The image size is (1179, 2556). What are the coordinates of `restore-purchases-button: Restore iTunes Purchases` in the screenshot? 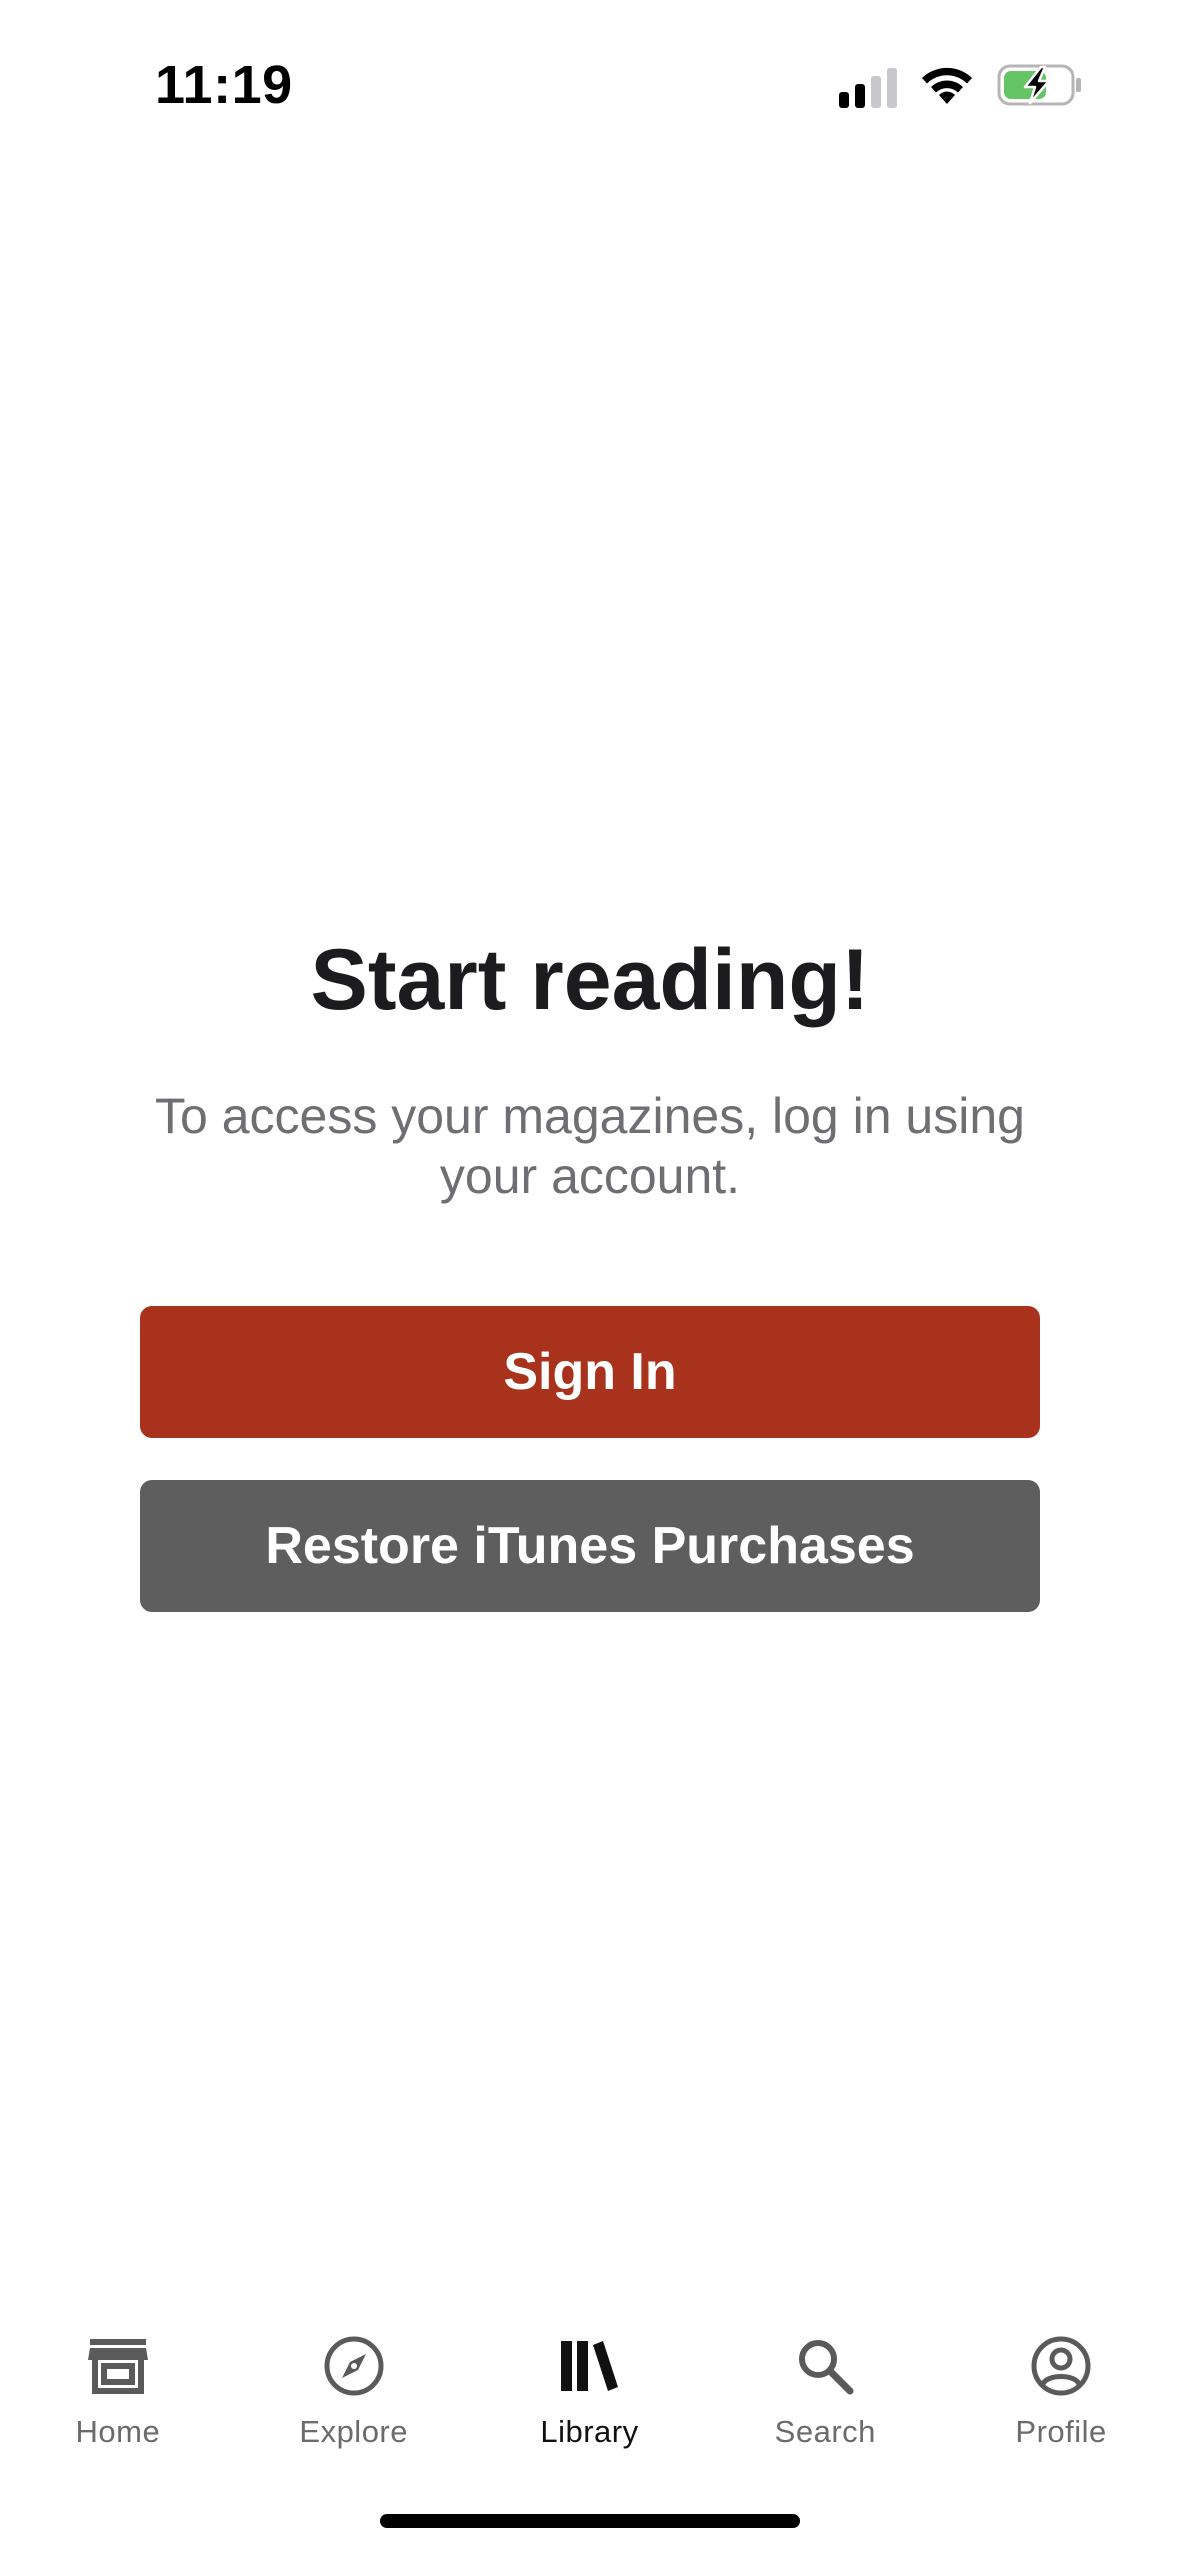 It's located at (590, 1546).